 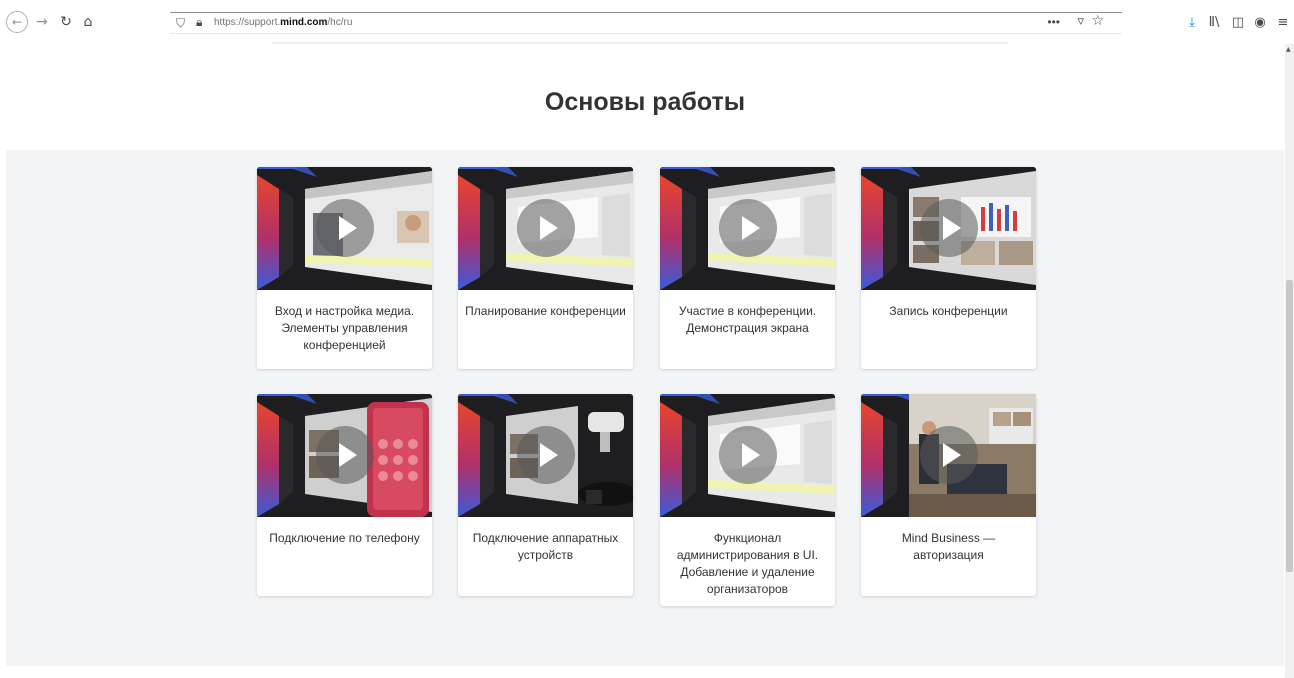 I want to click on video-card: Подключение аппаратных устройств, so click(x=545, y=495).